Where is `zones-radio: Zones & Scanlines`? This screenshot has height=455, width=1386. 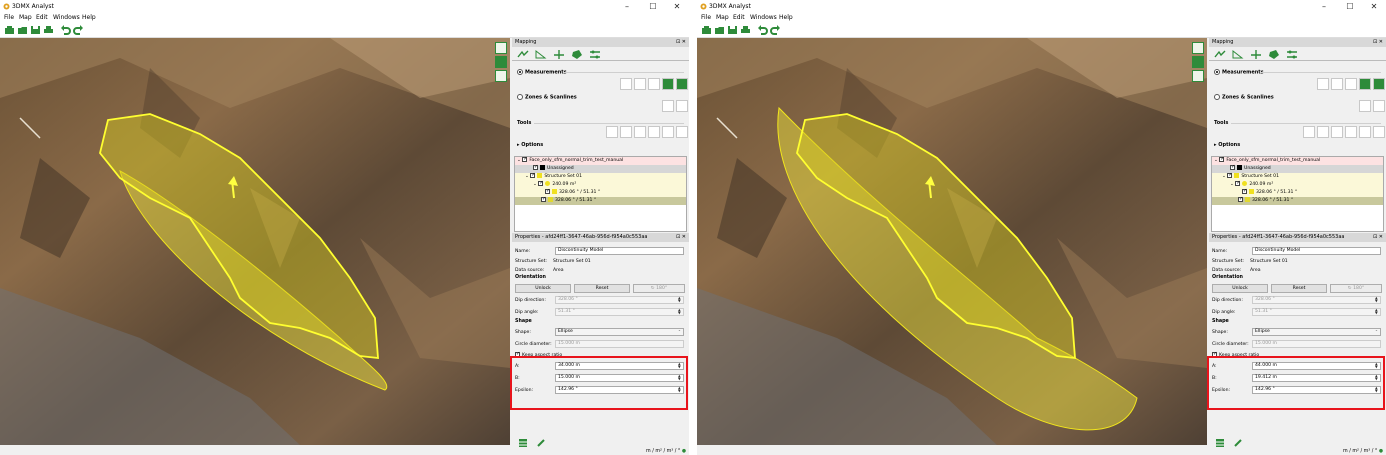
zones-radio: Zones & Scanlines is located at coordinates (547, 97).